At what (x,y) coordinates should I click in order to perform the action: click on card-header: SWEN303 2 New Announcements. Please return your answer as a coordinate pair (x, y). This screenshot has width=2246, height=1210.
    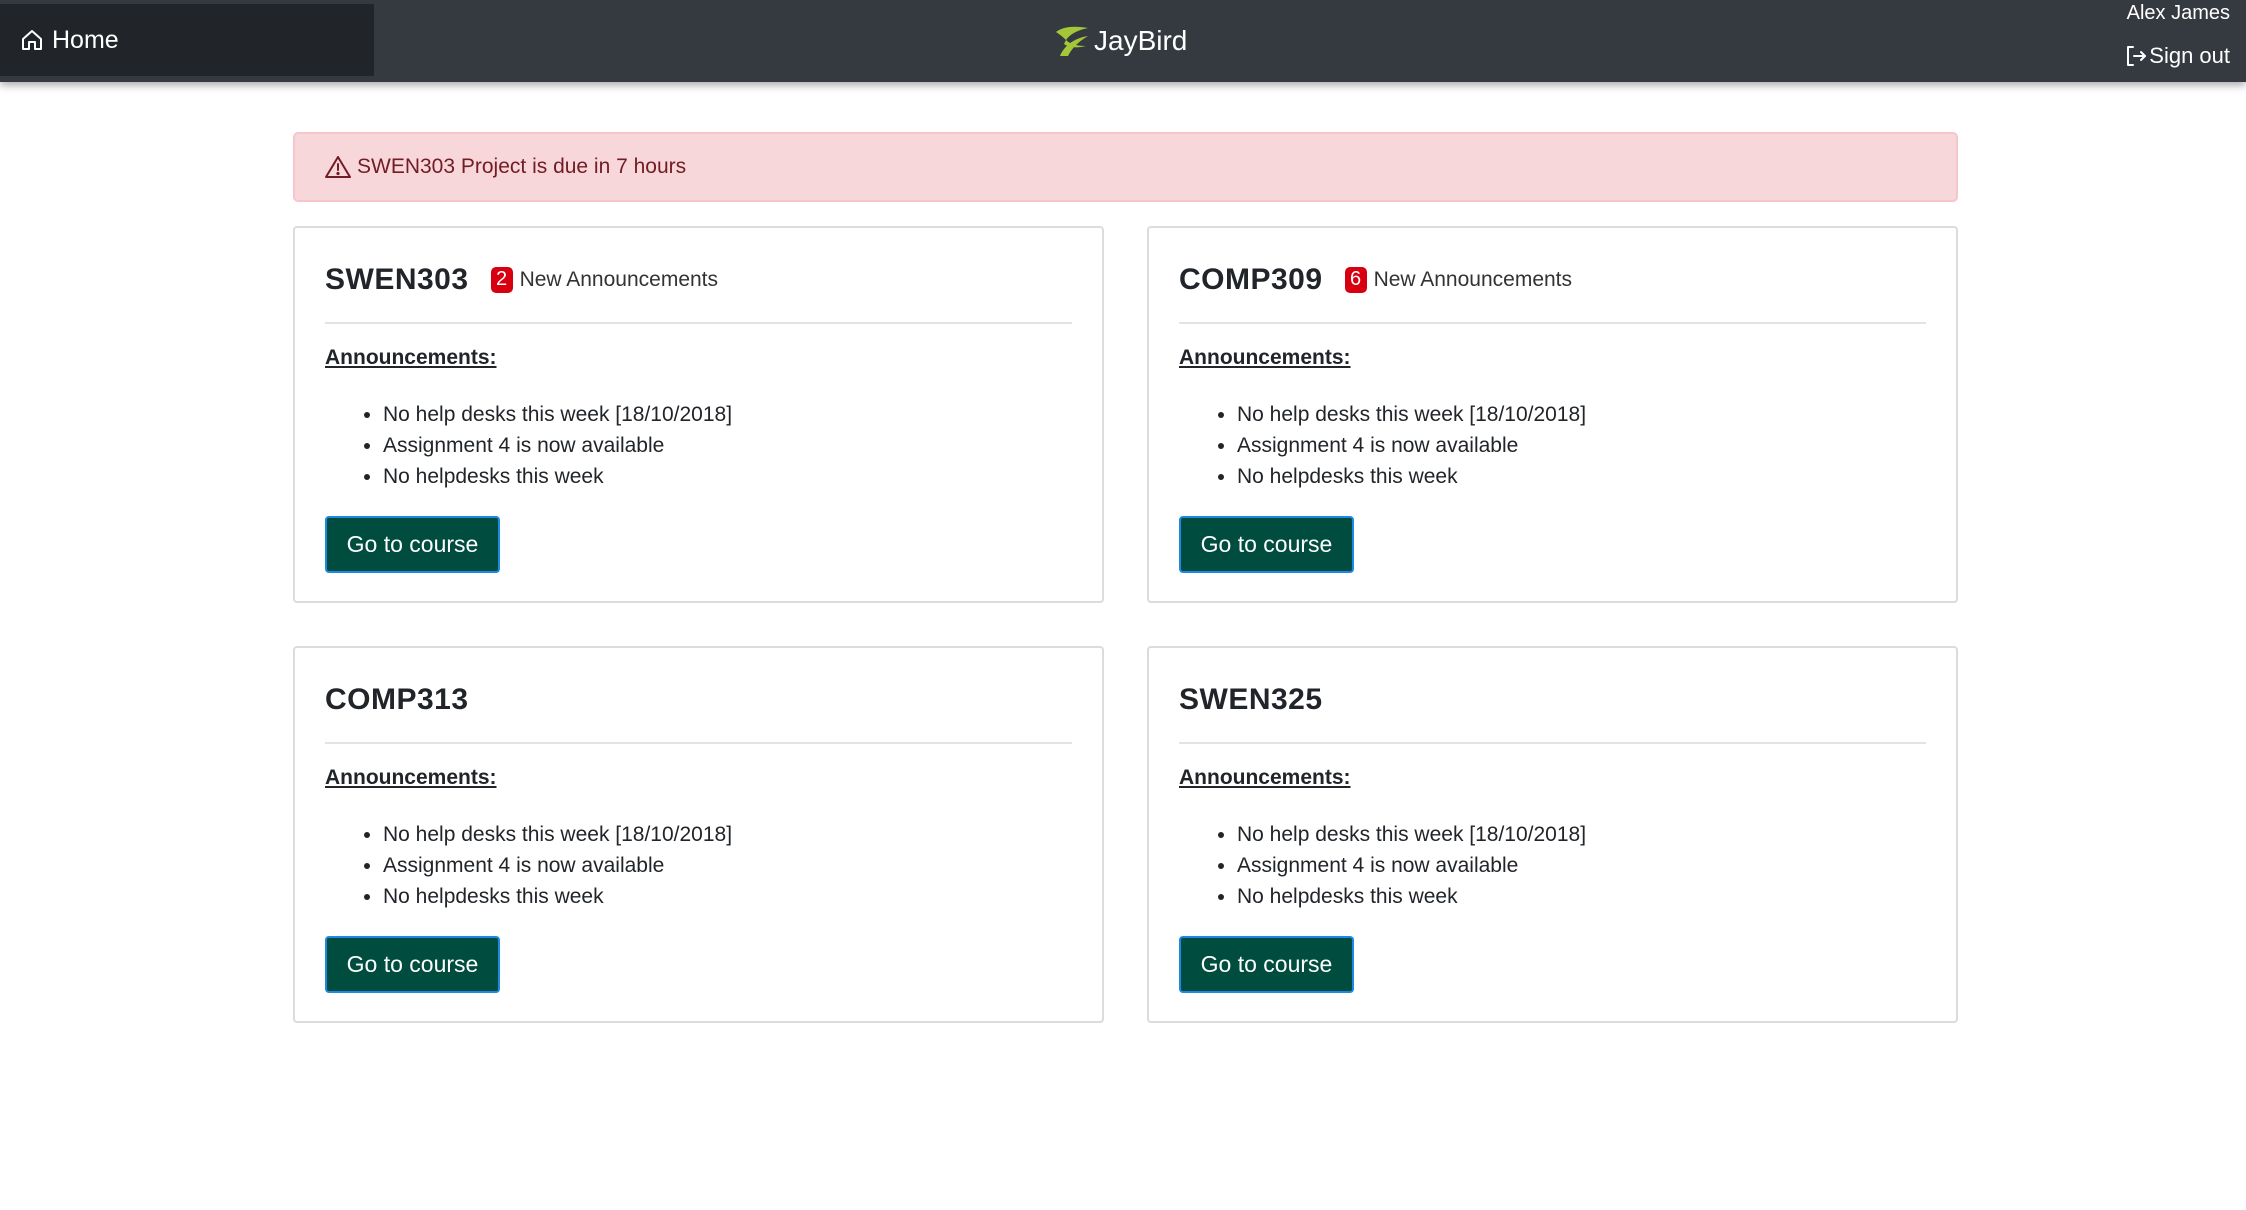
    Looking at the image, I should click on (698, 292).